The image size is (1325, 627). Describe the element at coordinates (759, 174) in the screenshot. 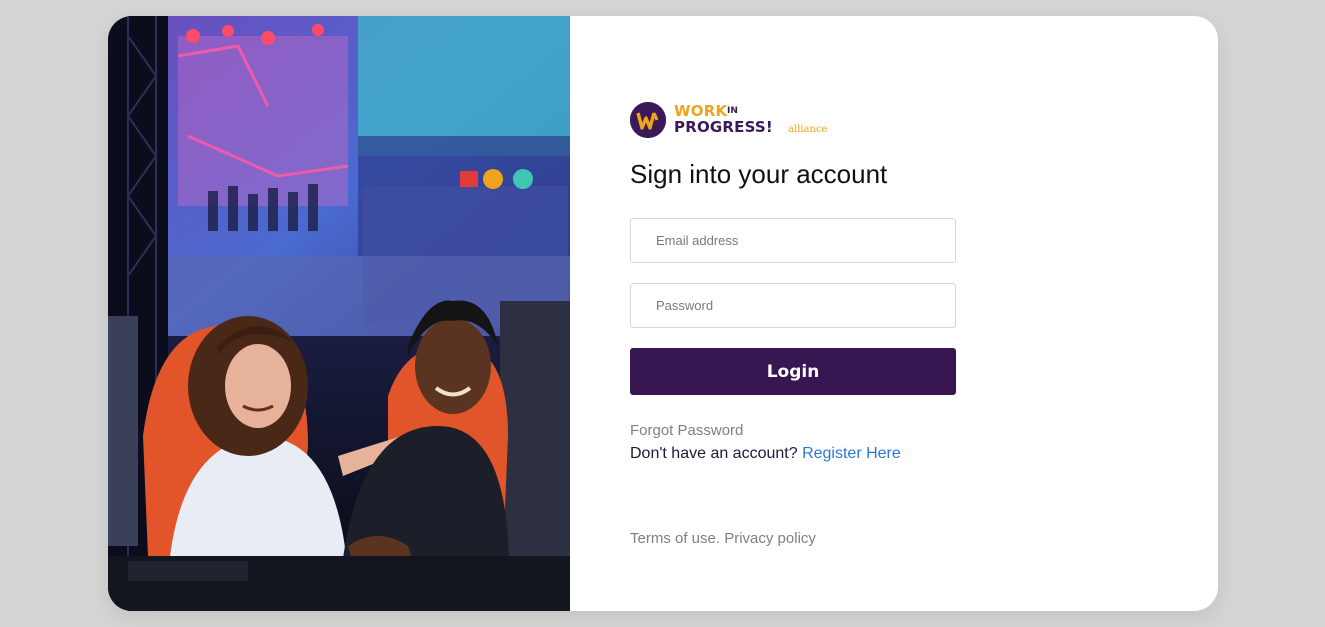

I see `page-title: Sign into your account` at that location.